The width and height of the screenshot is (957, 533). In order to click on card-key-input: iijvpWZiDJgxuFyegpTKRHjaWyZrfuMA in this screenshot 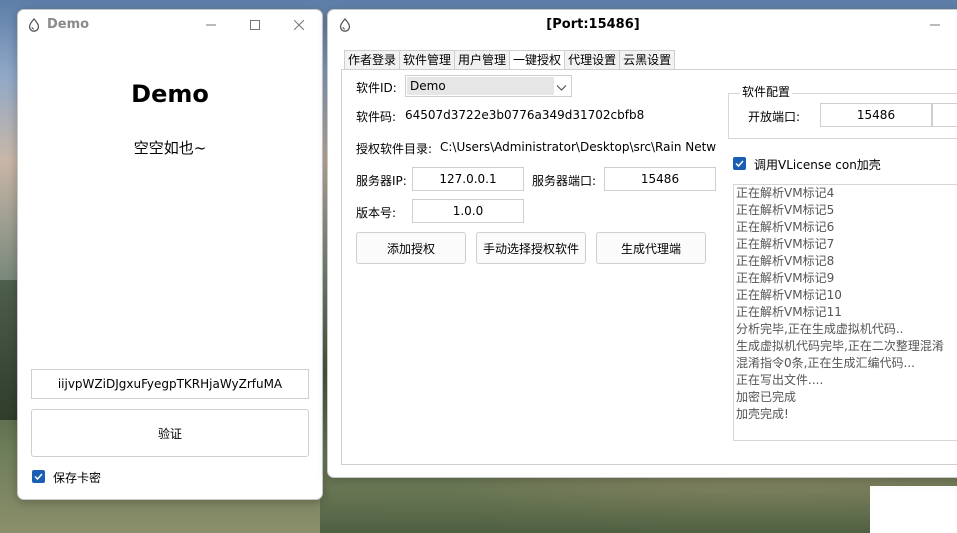, I will do `click(170, 384)`.